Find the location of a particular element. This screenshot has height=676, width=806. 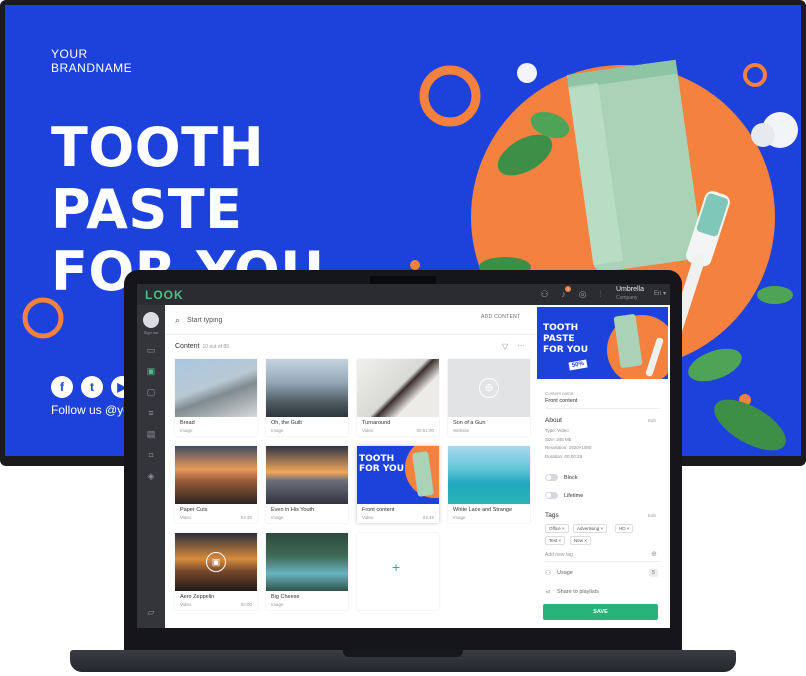

content-card: Oh, the Guilt Image is located at coordinates (307, 397).